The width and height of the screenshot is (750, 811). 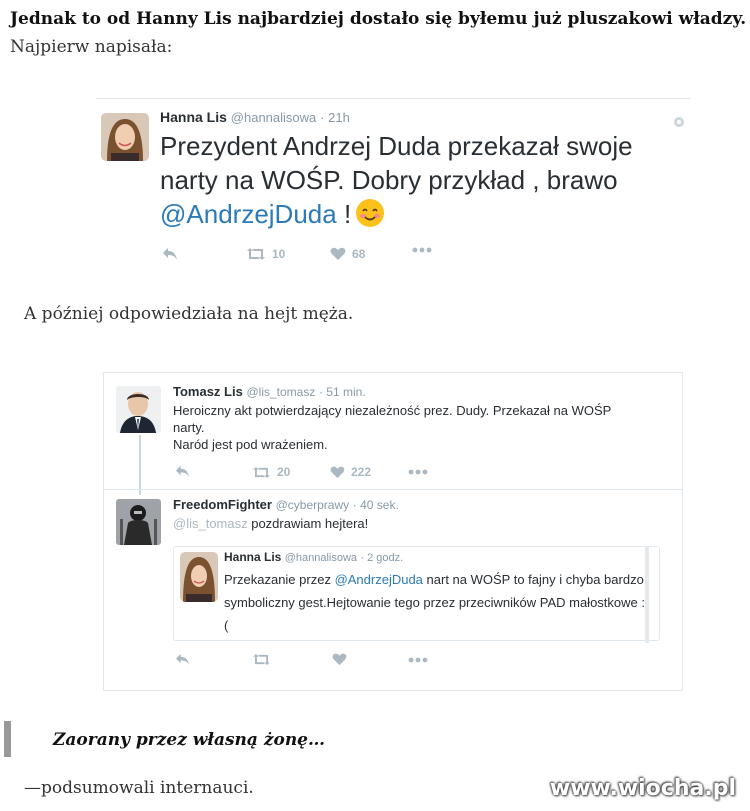 What do you see at coordinates (284, 472) in the screenshot?
I see `retweet-count: 20` at bounding box center [284, 472].